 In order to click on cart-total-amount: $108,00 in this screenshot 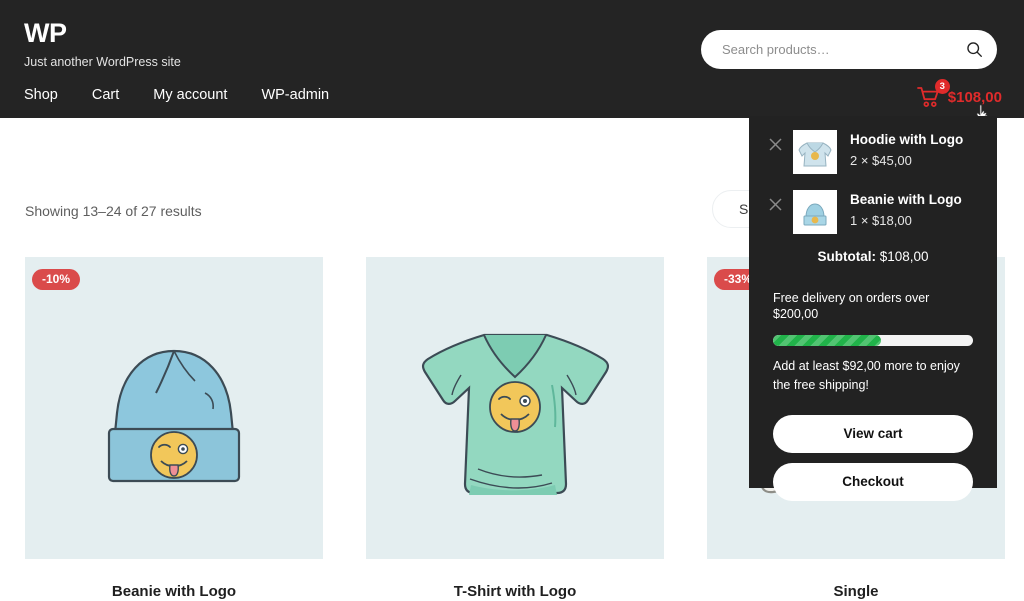, I will do `click(974, 97)`.